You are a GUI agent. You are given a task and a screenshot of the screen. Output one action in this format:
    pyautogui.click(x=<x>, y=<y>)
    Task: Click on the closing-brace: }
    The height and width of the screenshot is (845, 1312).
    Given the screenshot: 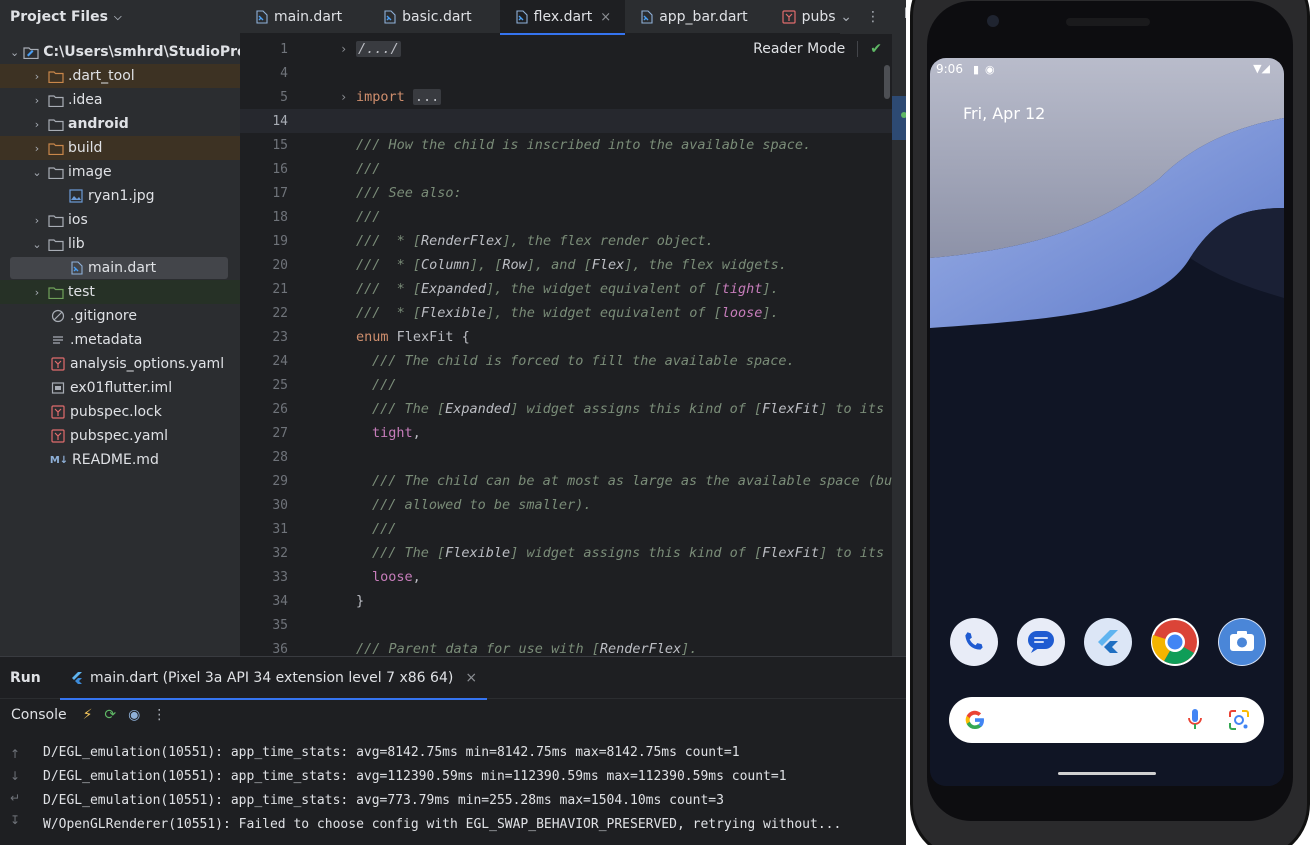 What is the action you would take?
    pyautogui.click(x=360, y=601)
    